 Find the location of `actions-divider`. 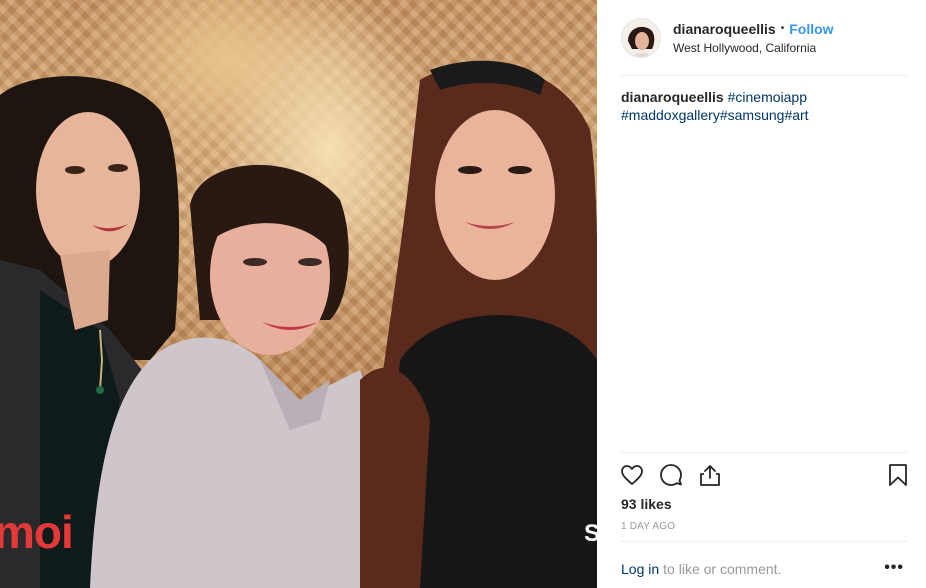

actions-divider is located at coordinates (764, 452).